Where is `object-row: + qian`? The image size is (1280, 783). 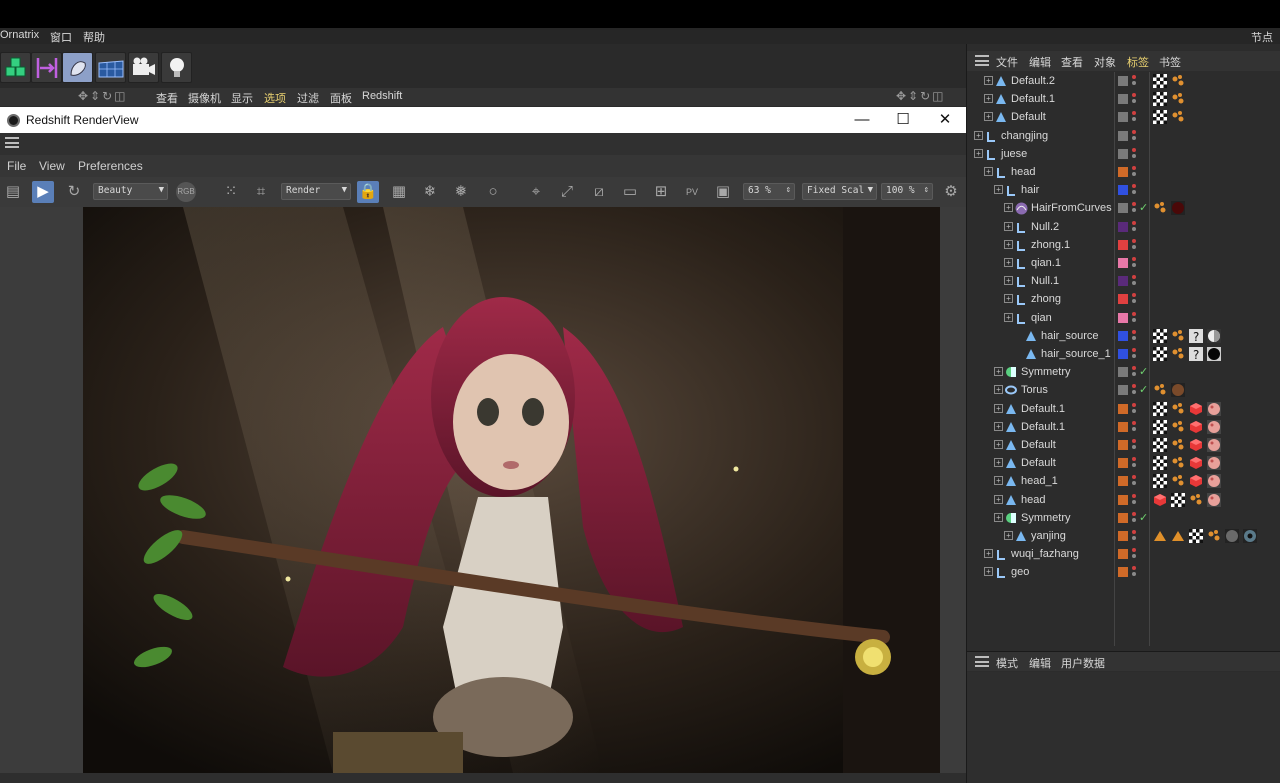 object-row: + qian is located at coordinates (1123, 318).